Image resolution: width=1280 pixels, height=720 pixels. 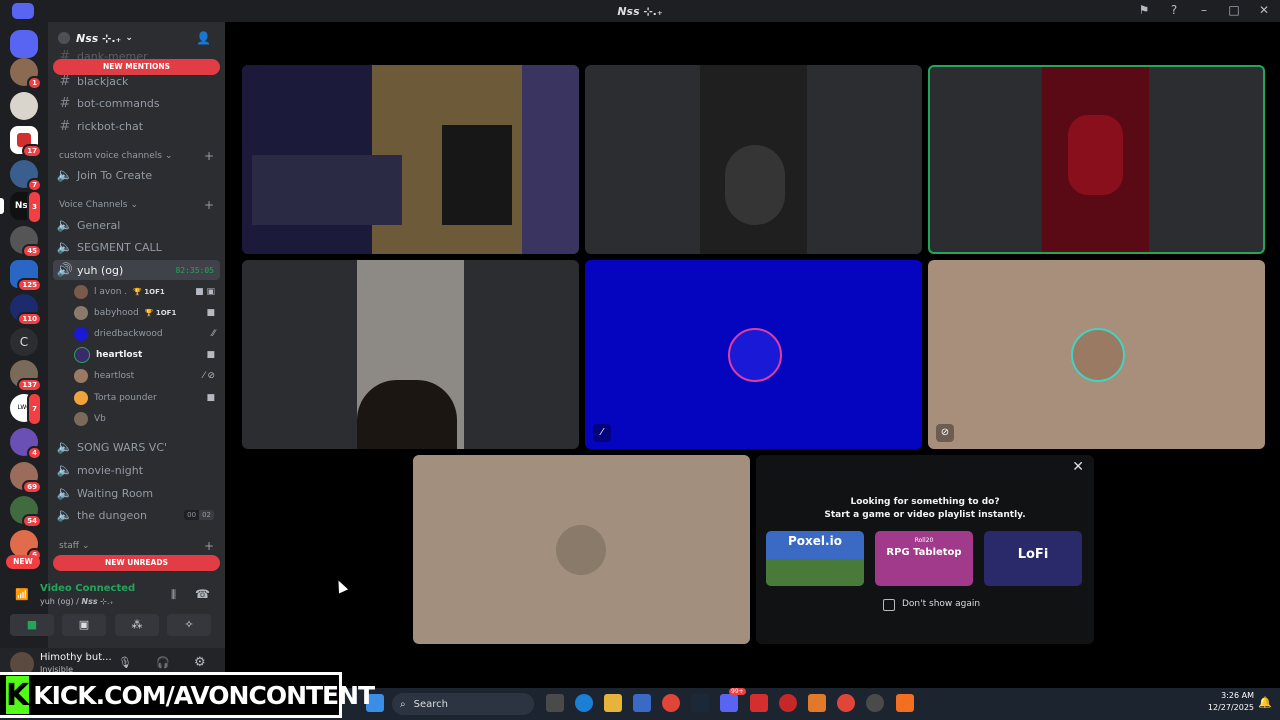 What do you see at coordinates (204, 695) in the screenshot?
I see `kick-url: KICK.COM/AVONCONTENT` at bounding box center [204, 695].